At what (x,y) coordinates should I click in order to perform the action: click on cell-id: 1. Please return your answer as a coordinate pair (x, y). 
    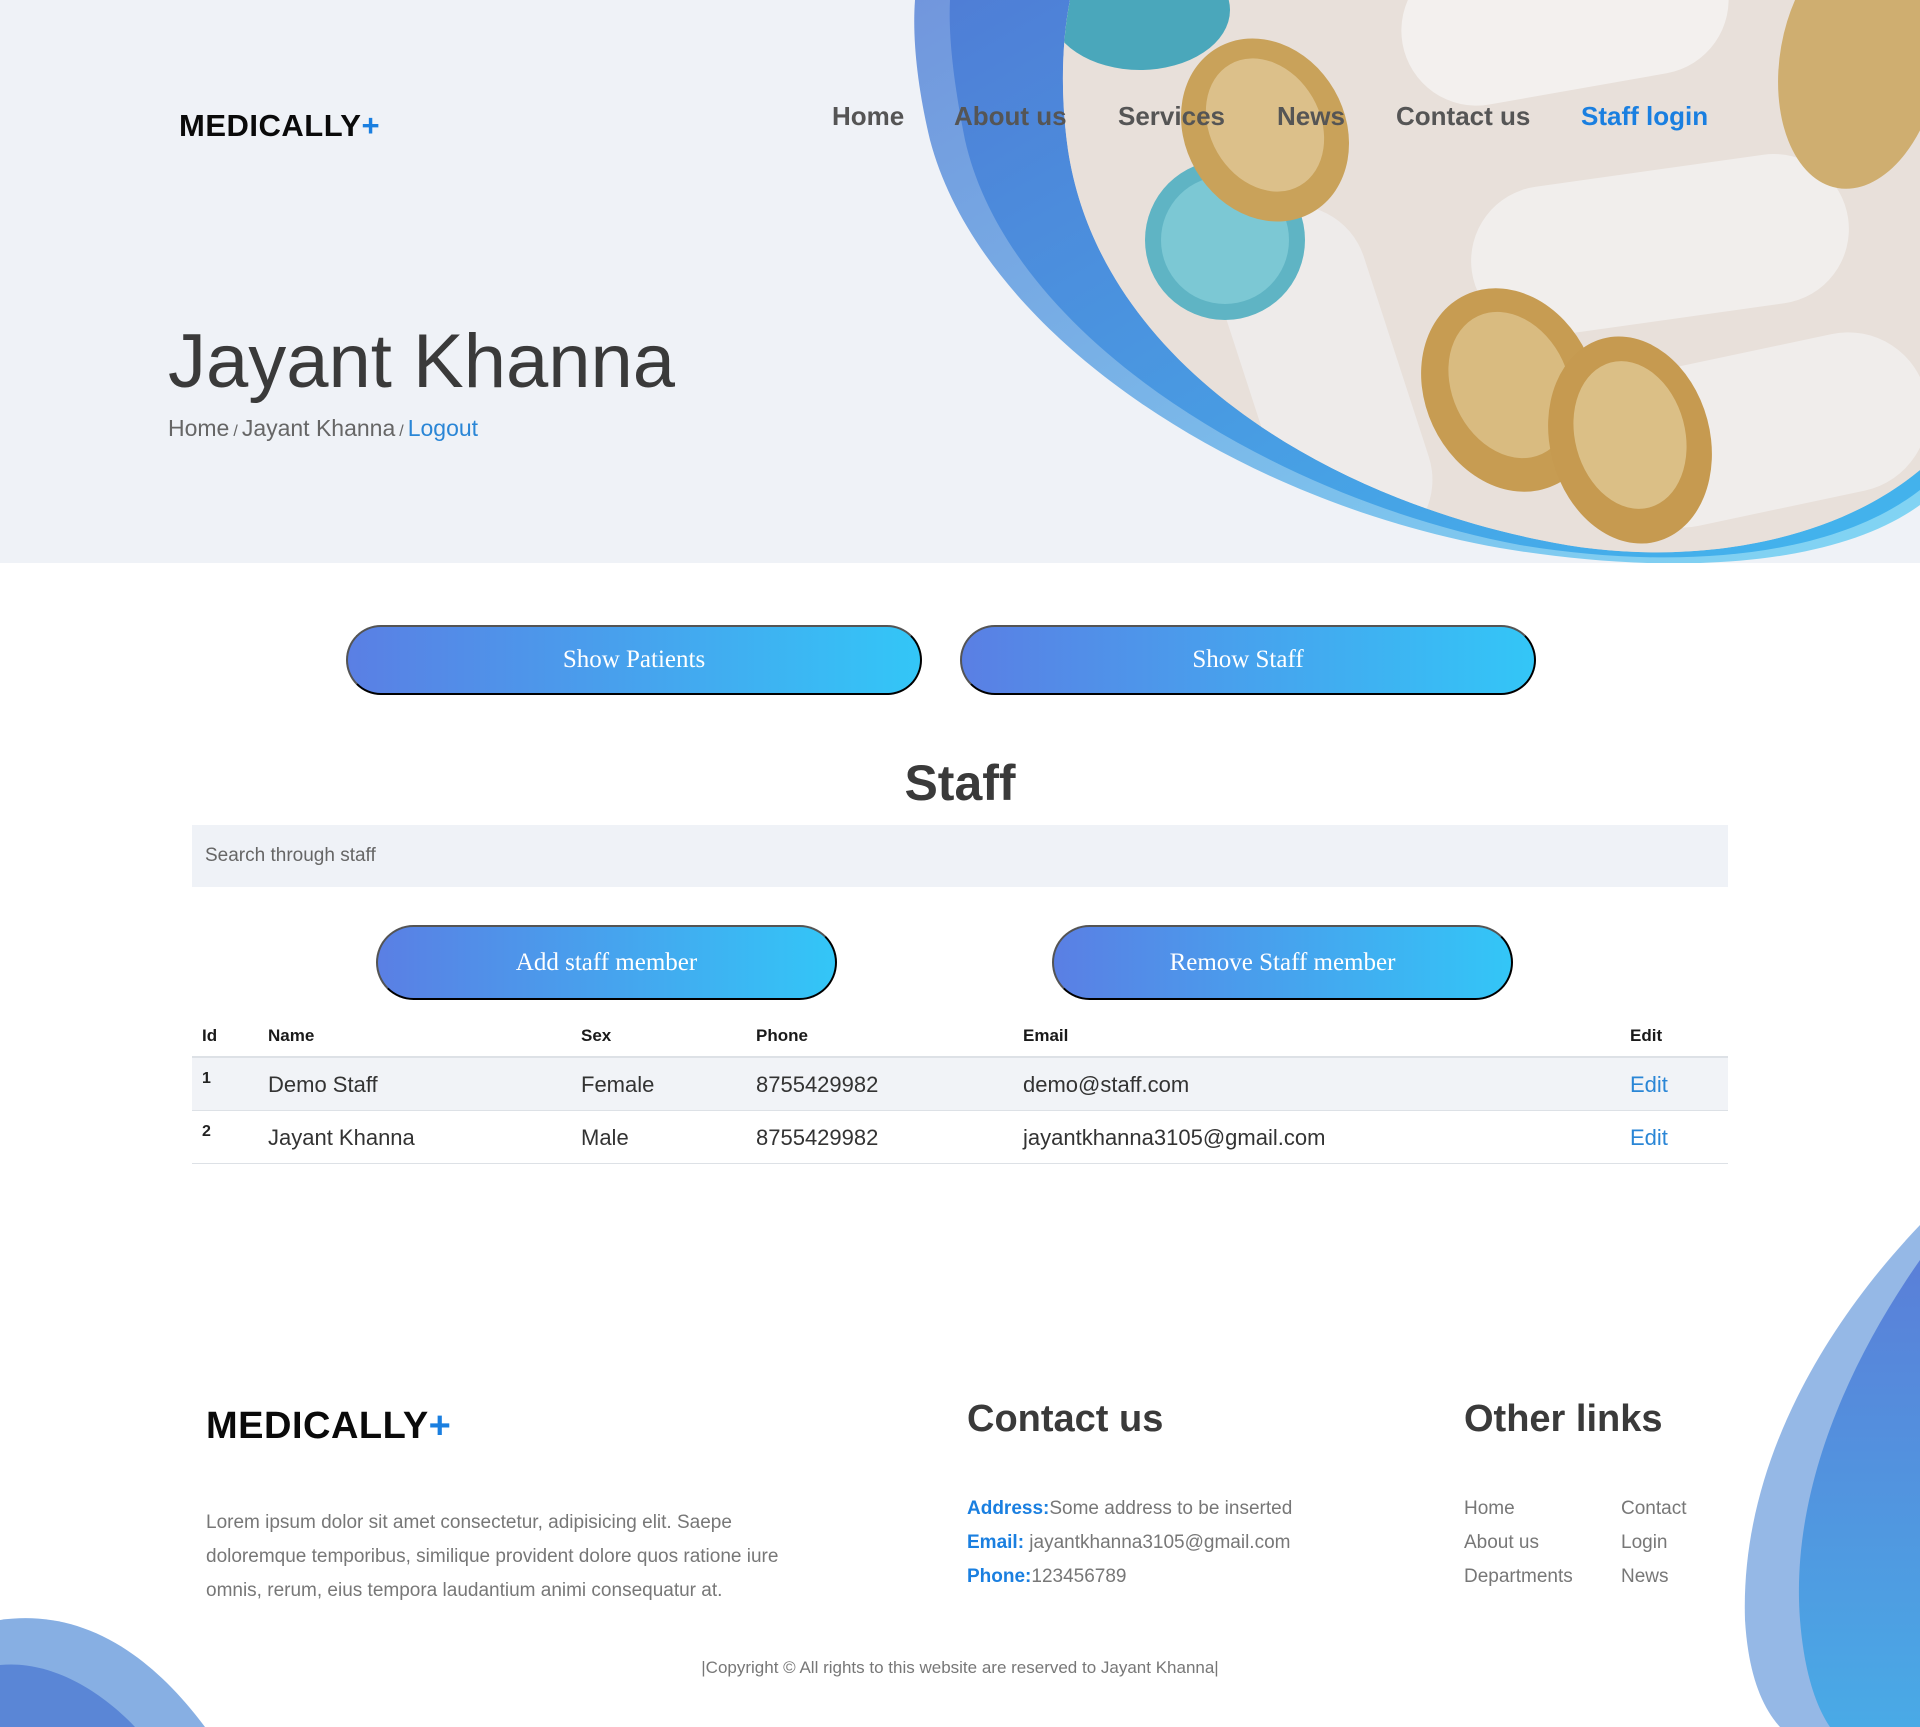
    Looking at the image, I should click on (206, 1078).